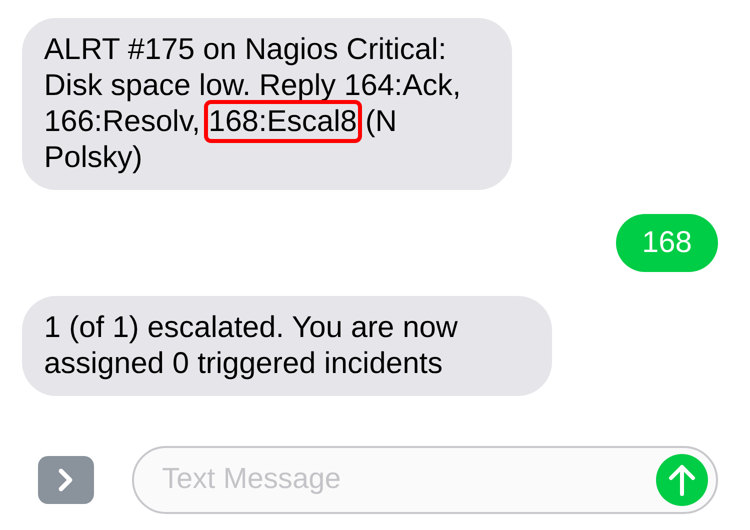 The height and width of the screenshot is (530, 750). What do you see at coordinates (667, 243) in the screenshot?
I see `sent-message-bubble: 168` at bounding box center [667, 243].